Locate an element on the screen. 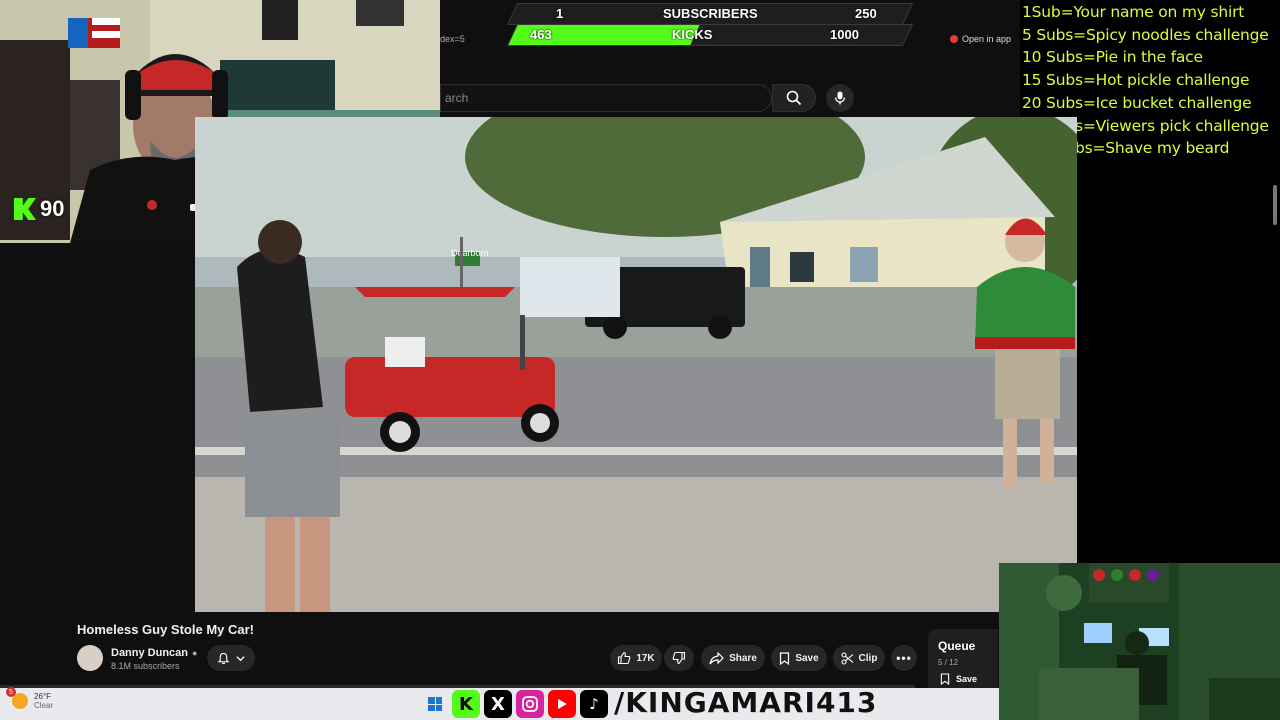  open-in-app-button: Open in app is located at coordinates (980, 39).